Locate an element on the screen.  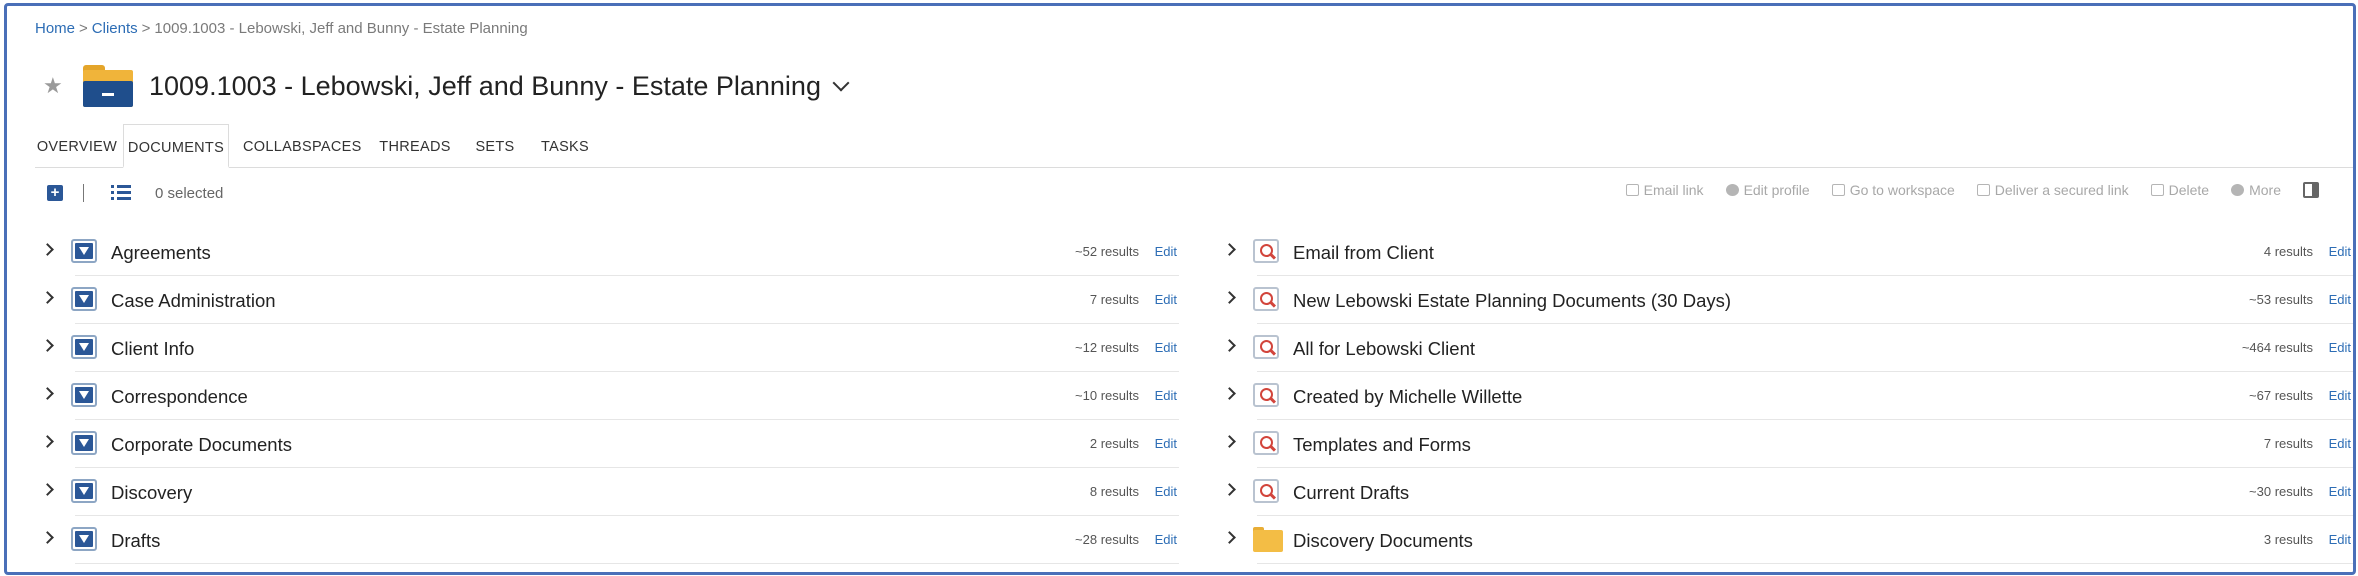
delete-button: Delete is located at coordinates (2180, 190).